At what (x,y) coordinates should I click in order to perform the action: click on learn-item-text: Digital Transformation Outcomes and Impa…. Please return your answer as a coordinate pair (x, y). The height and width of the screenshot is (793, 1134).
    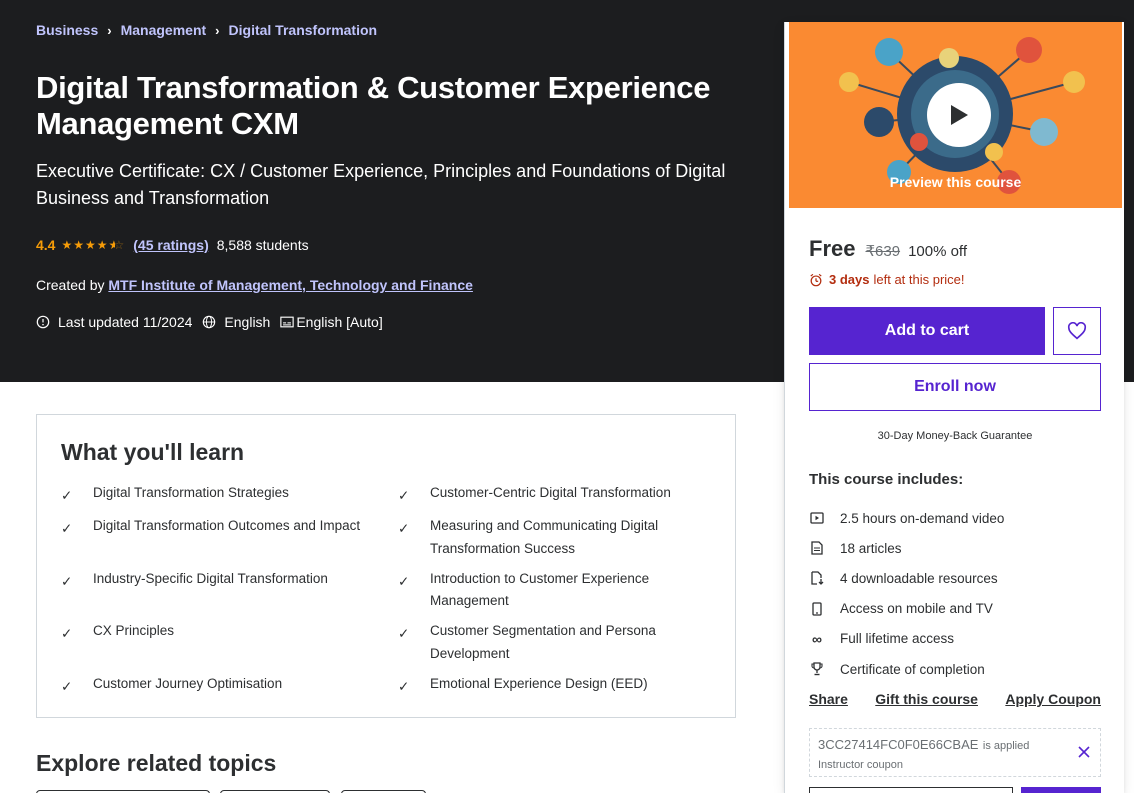
    Looking at the image, I should click on (227, 525).